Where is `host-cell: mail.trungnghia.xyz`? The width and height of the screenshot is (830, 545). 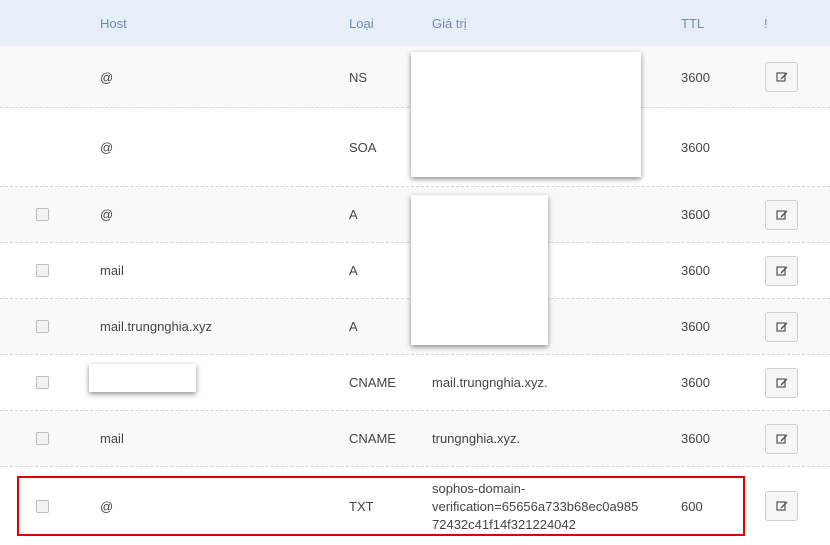
host-cell: mail.trungnghia.xyz is located at coordinates (156, 326).